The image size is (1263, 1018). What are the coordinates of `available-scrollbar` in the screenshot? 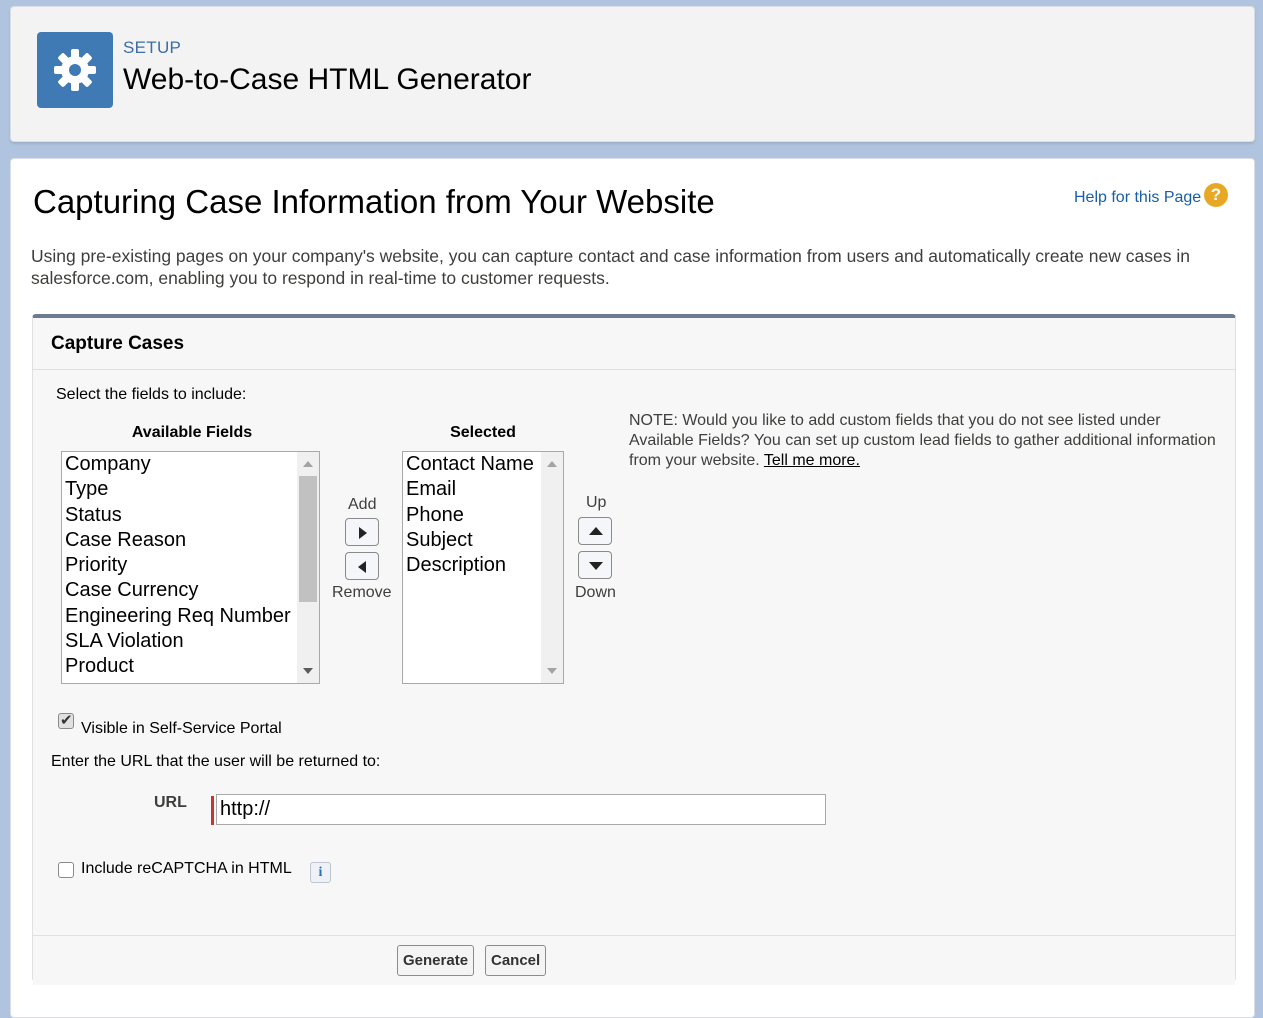 It's located at (308, 567).